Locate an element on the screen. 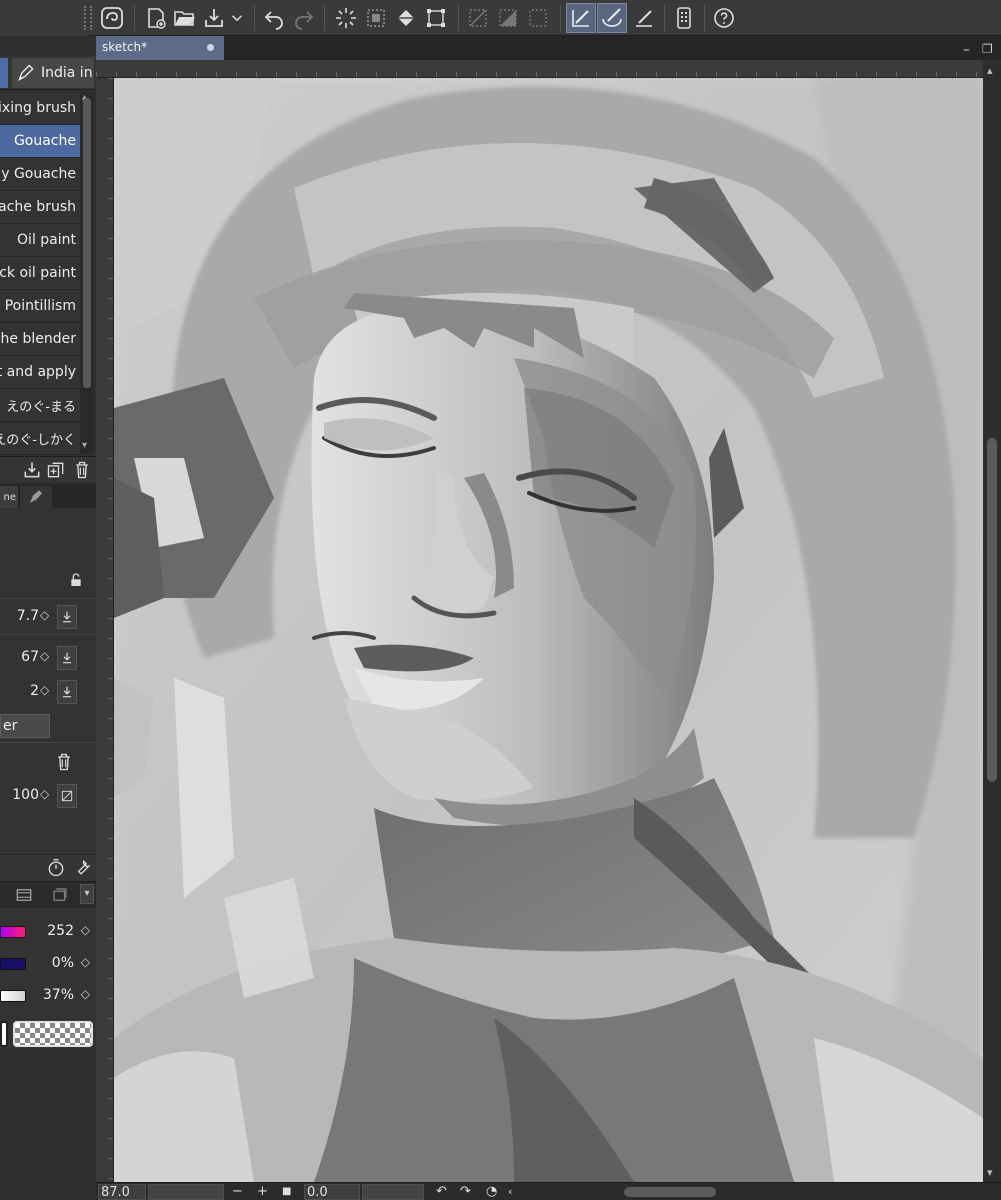 The width and height of the screenshot is (1001, 1200). opacity-spinner-icon: ◇ is located at coordinates (44, 656).